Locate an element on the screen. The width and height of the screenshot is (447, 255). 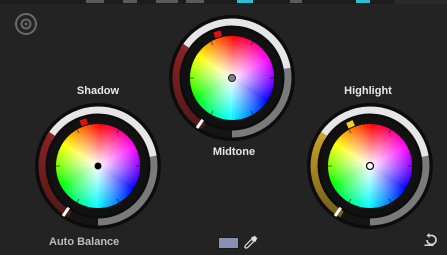
target-icon is located at coordinates (26, 24).